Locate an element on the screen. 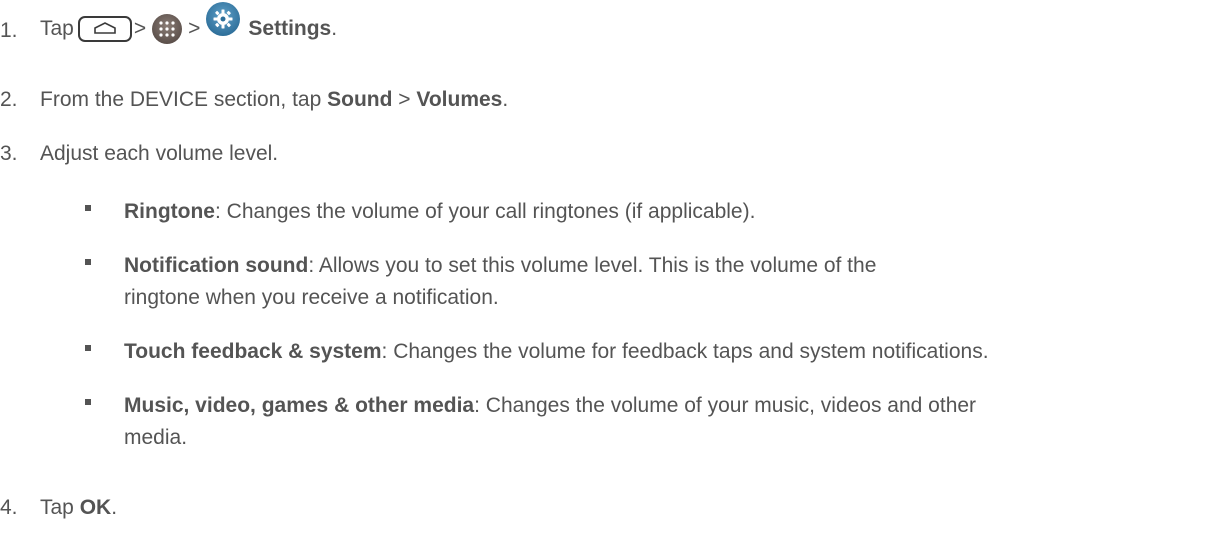 The image size is (1215, 557). step-text: Tap OK. is located at coordinates (79, 507).